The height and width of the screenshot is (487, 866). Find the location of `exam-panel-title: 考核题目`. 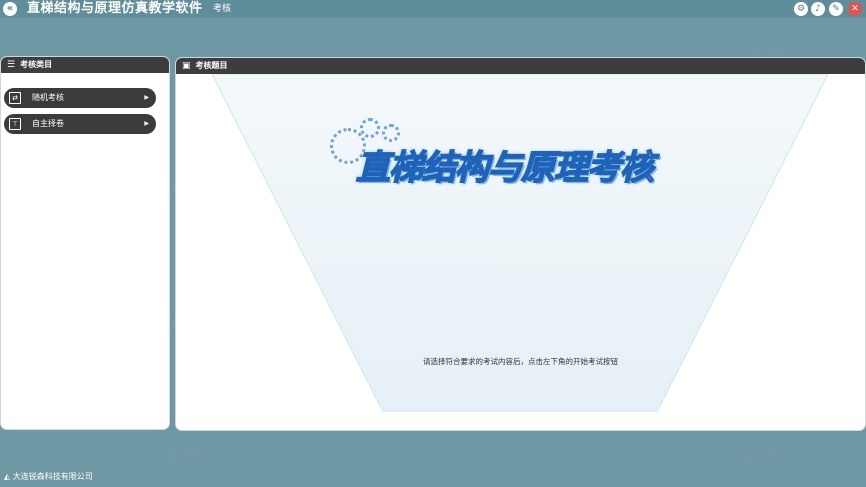

exam-panel-title: 考核题目 is located at coordinates (211, 65).